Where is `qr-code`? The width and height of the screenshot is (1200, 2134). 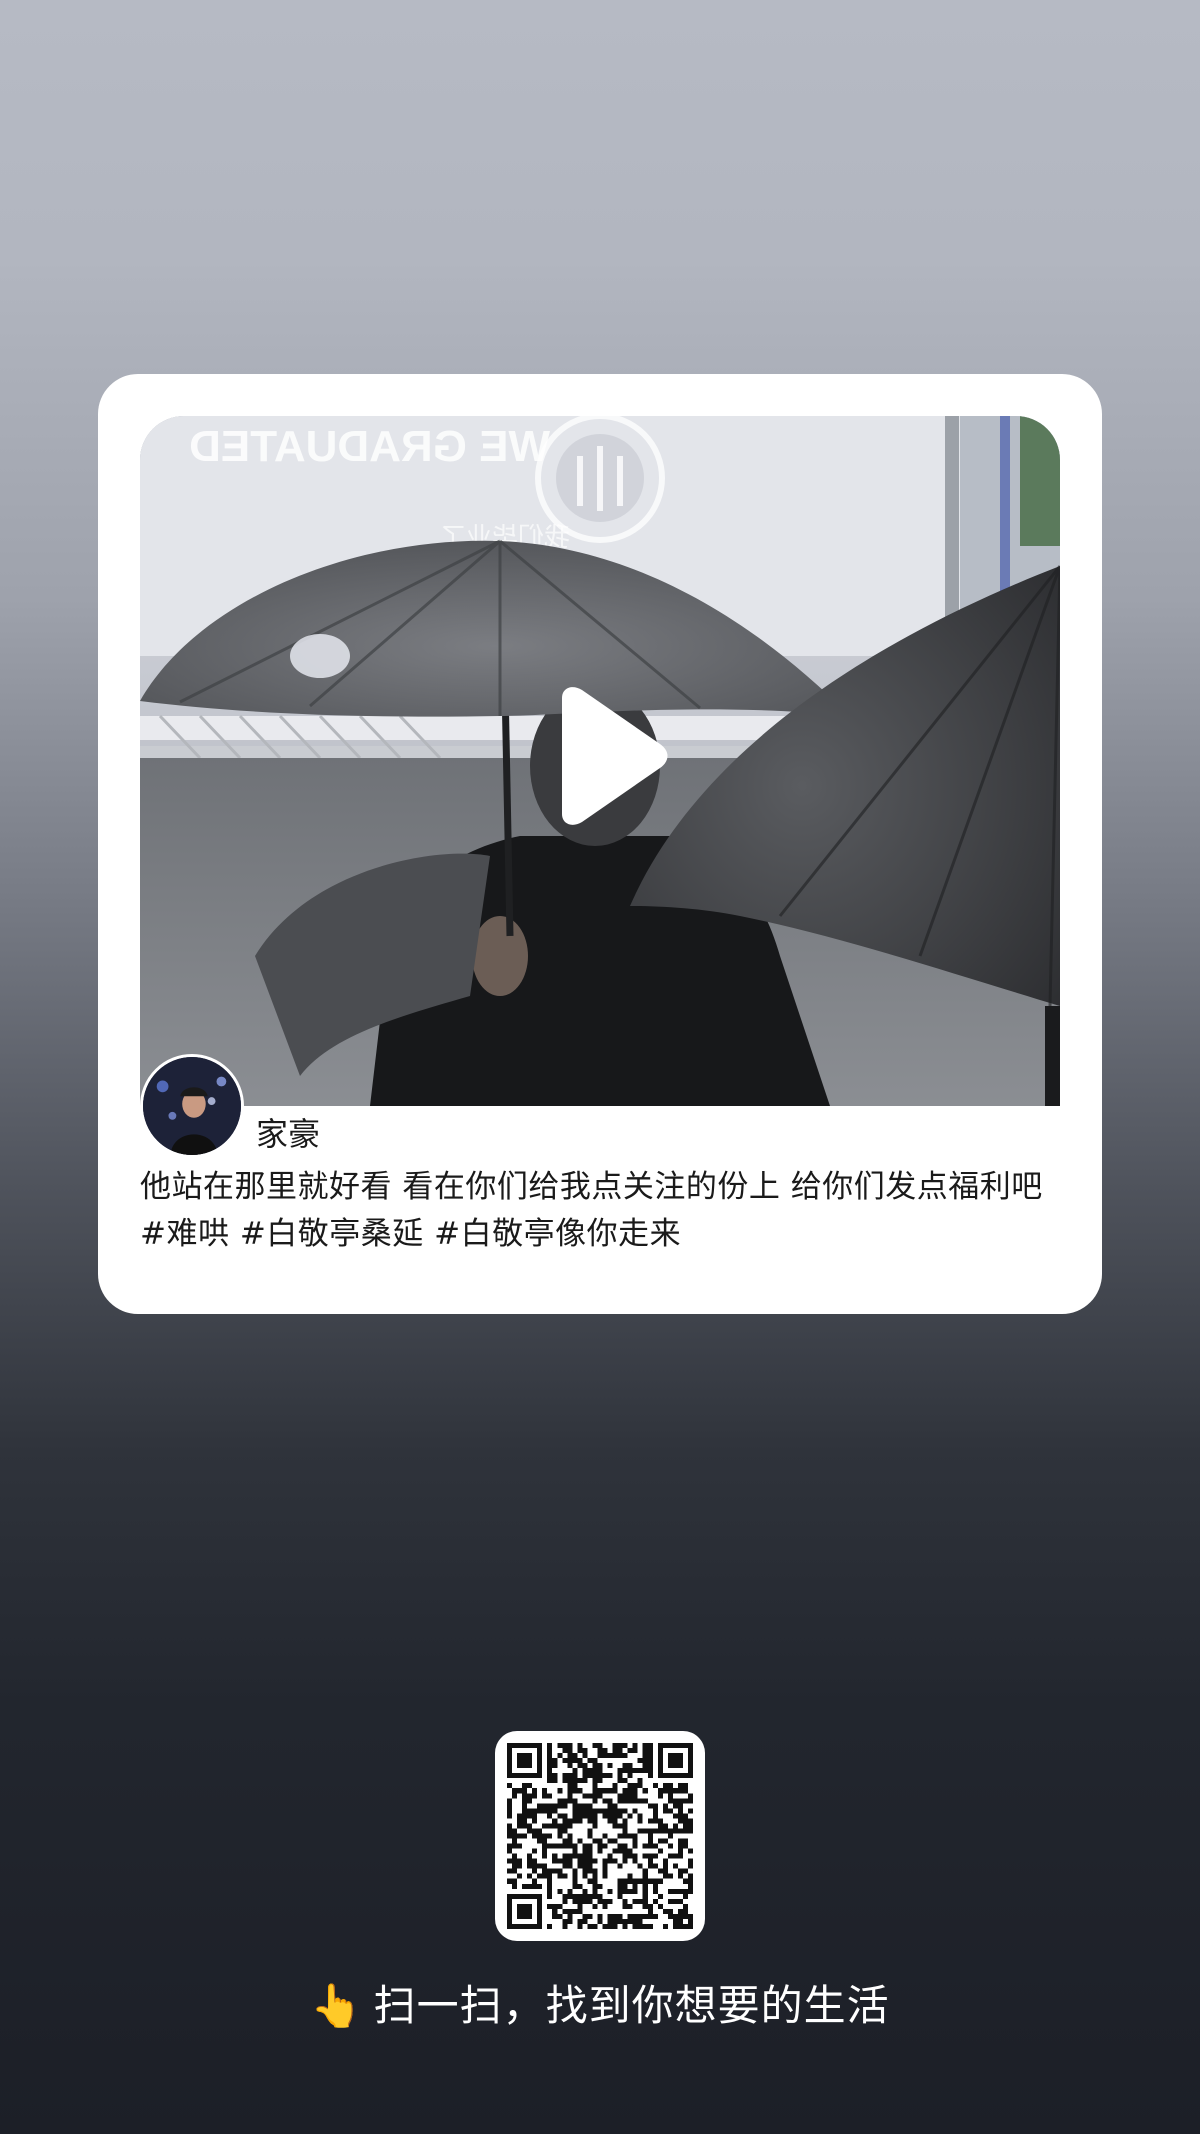 qr-code is located at coordinates (600, 1836).